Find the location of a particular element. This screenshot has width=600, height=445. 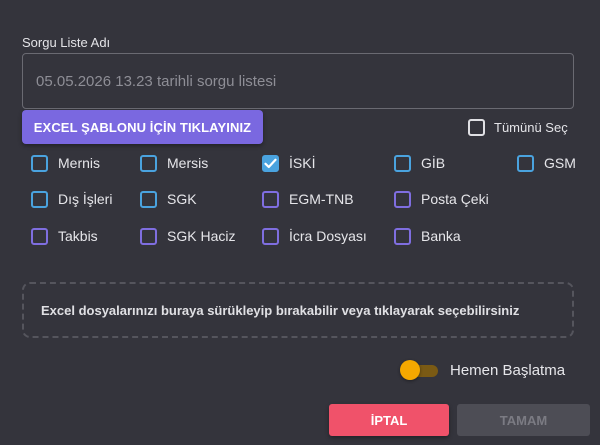

source-option-gsm: GSM is located at coordinates (546, 163).